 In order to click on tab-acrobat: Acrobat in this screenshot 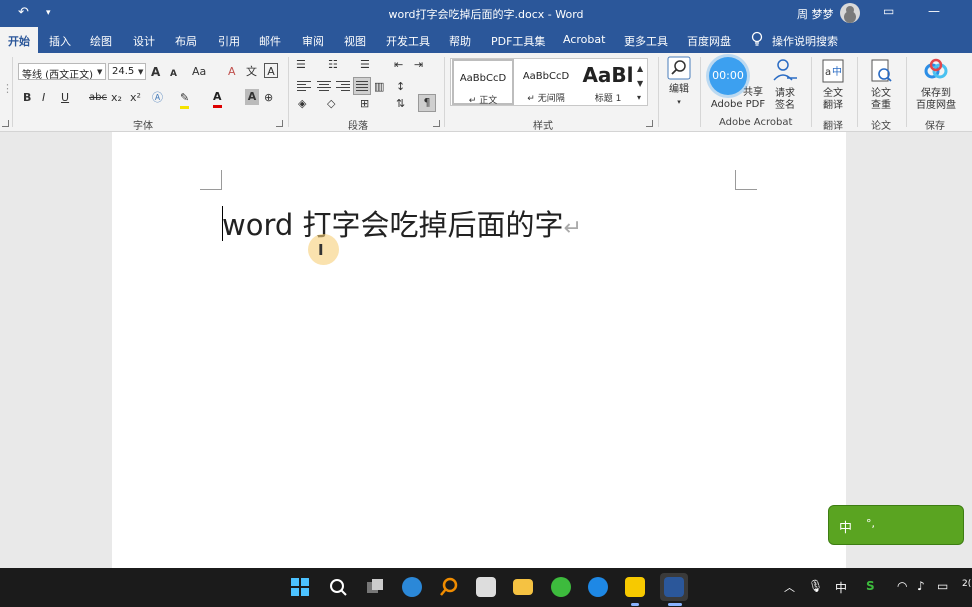, I will do `click(584, 39)`.